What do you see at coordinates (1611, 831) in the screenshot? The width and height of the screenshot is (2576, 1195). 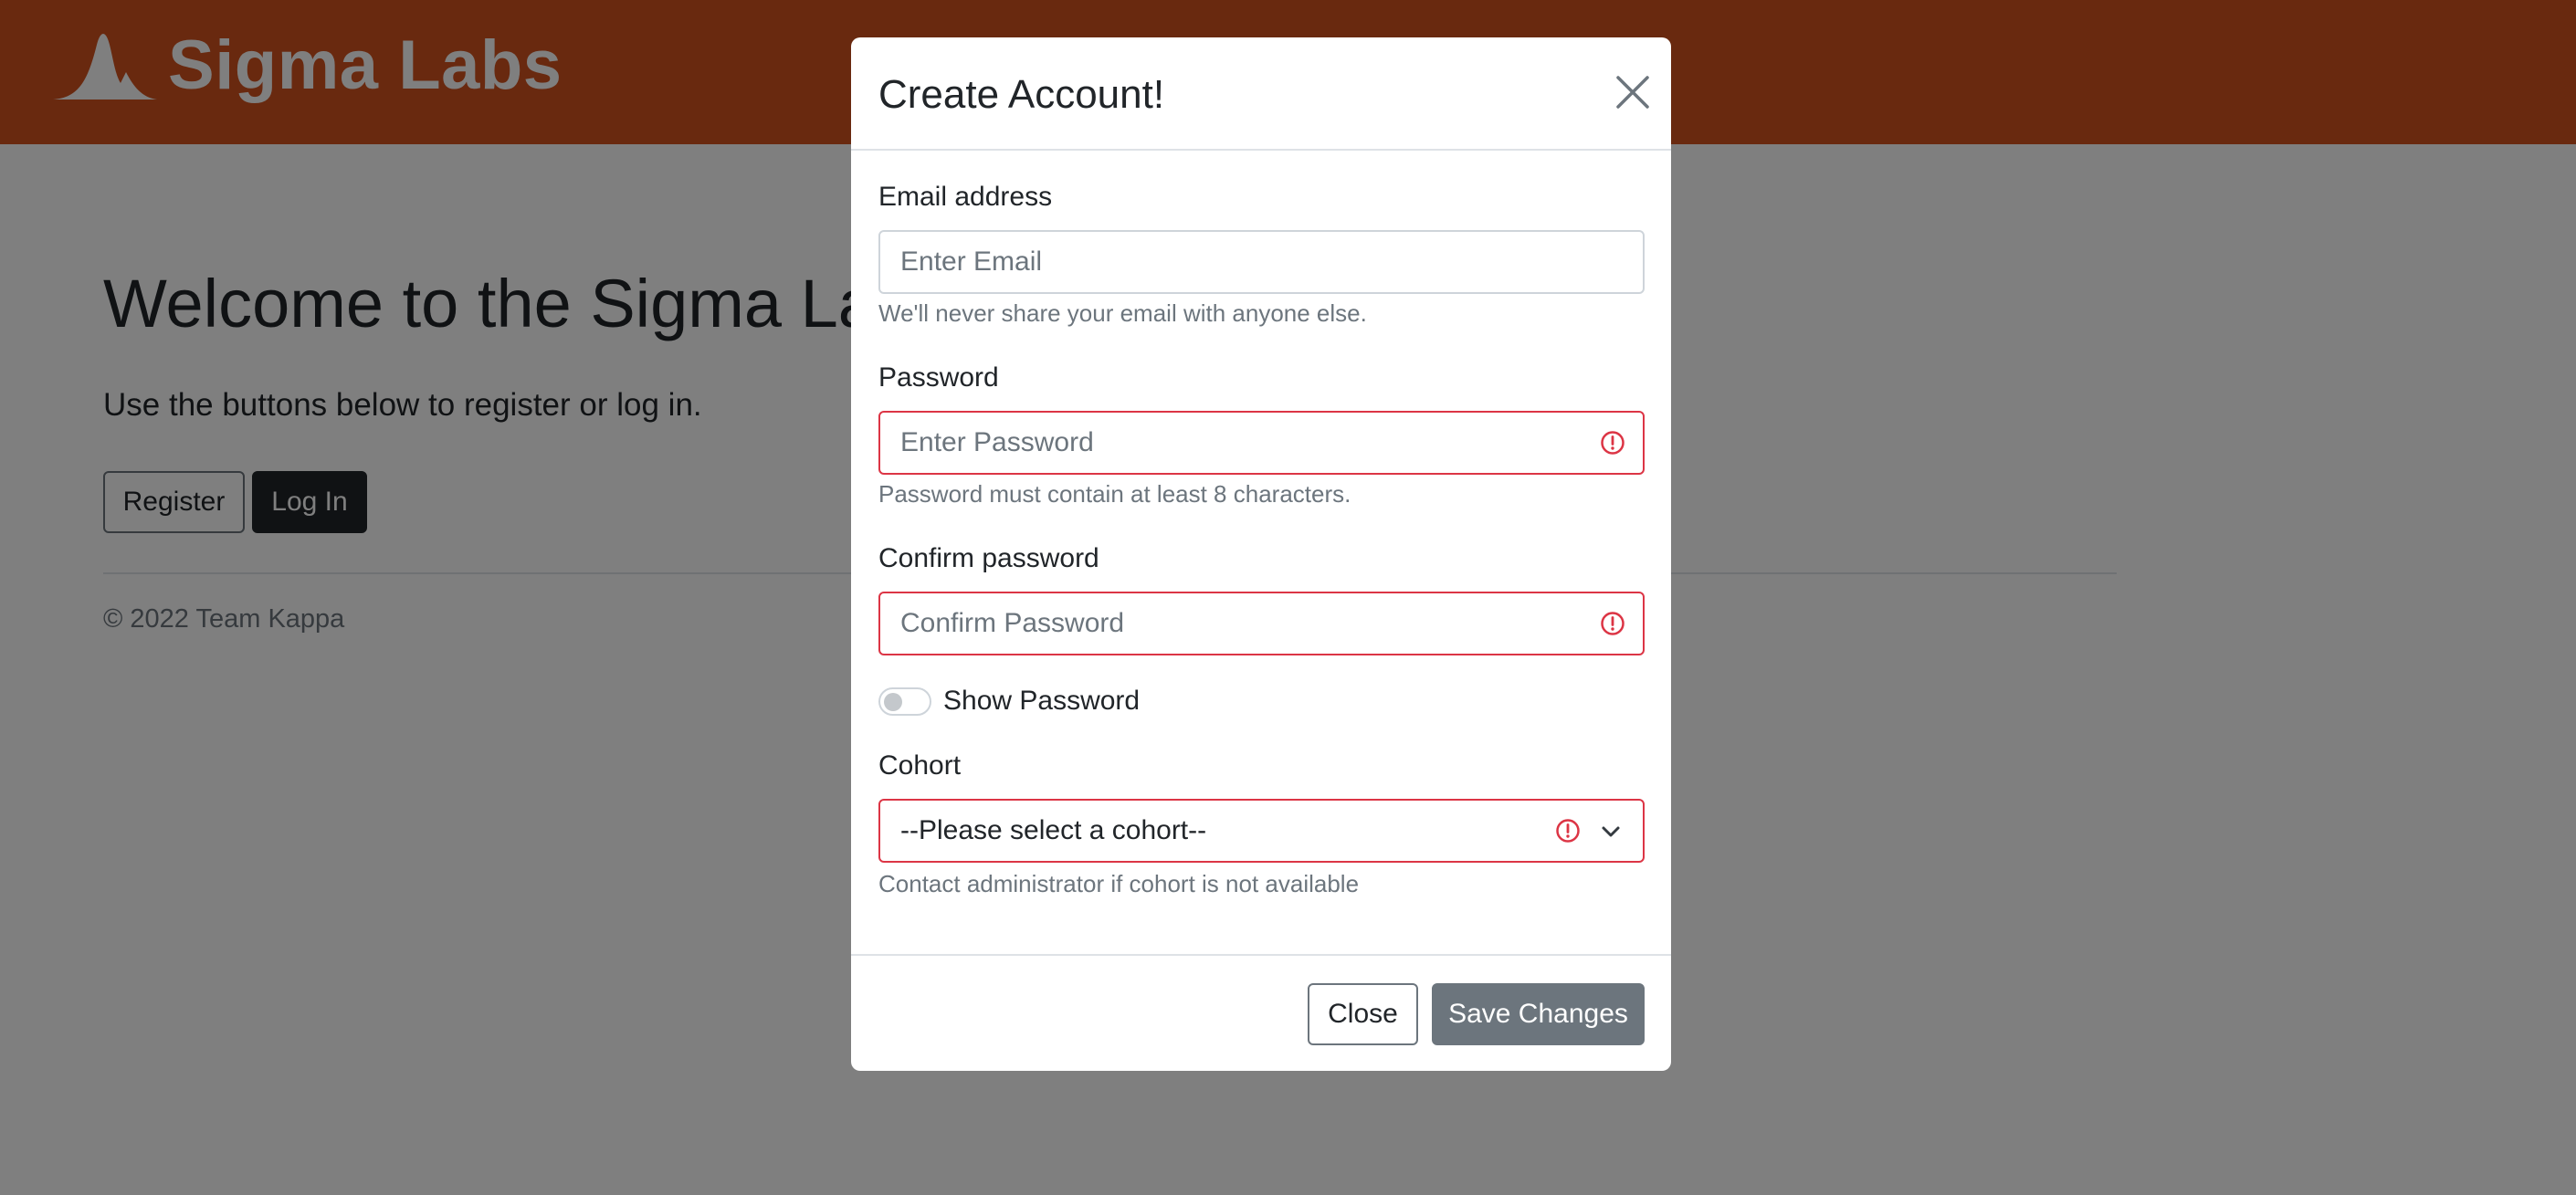 I see `chevron-down-icon` at bounding box center [1611, 831].